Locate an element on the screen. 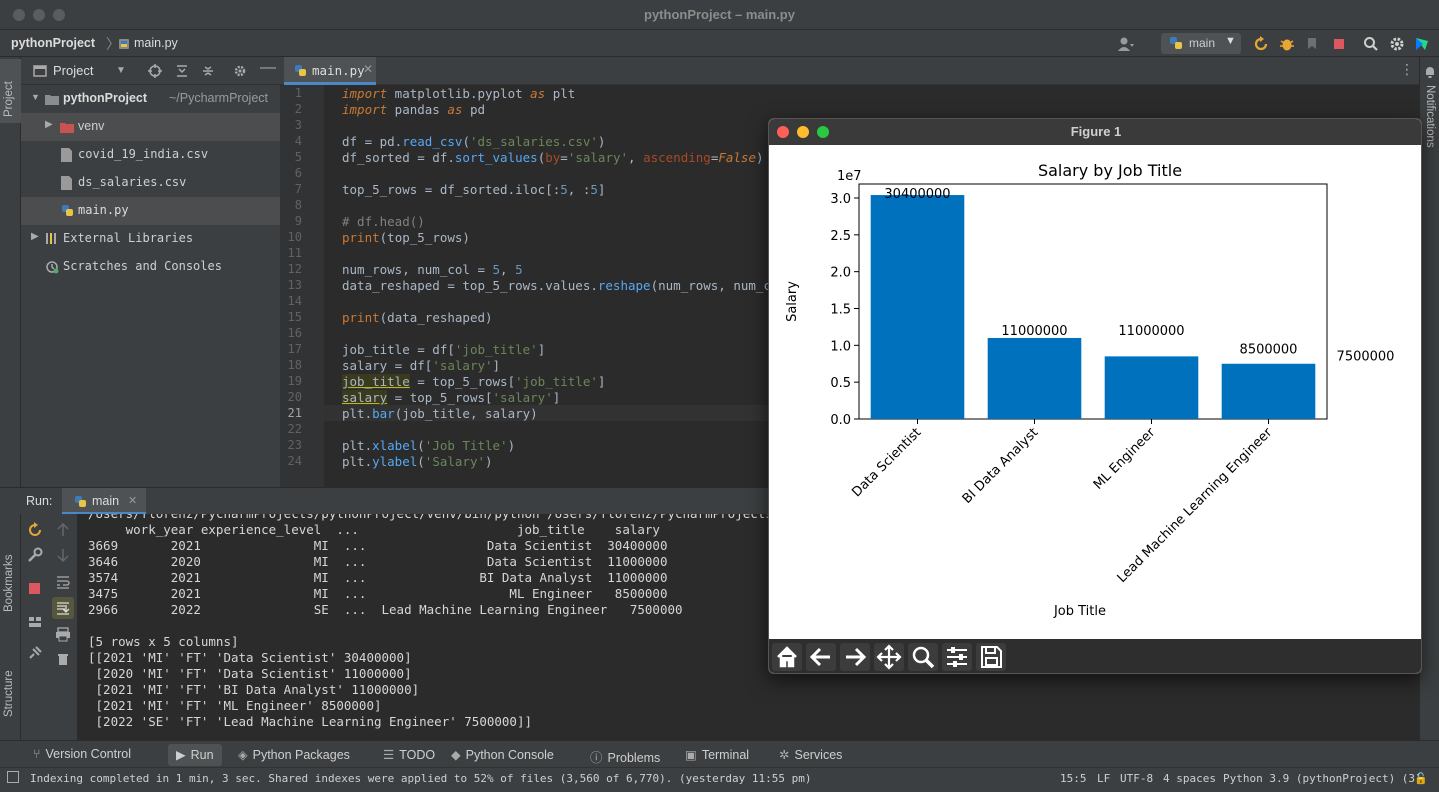  tree-item-ds-salaries-csv: ds_salaries.csv is located at coordinates (150, 183).